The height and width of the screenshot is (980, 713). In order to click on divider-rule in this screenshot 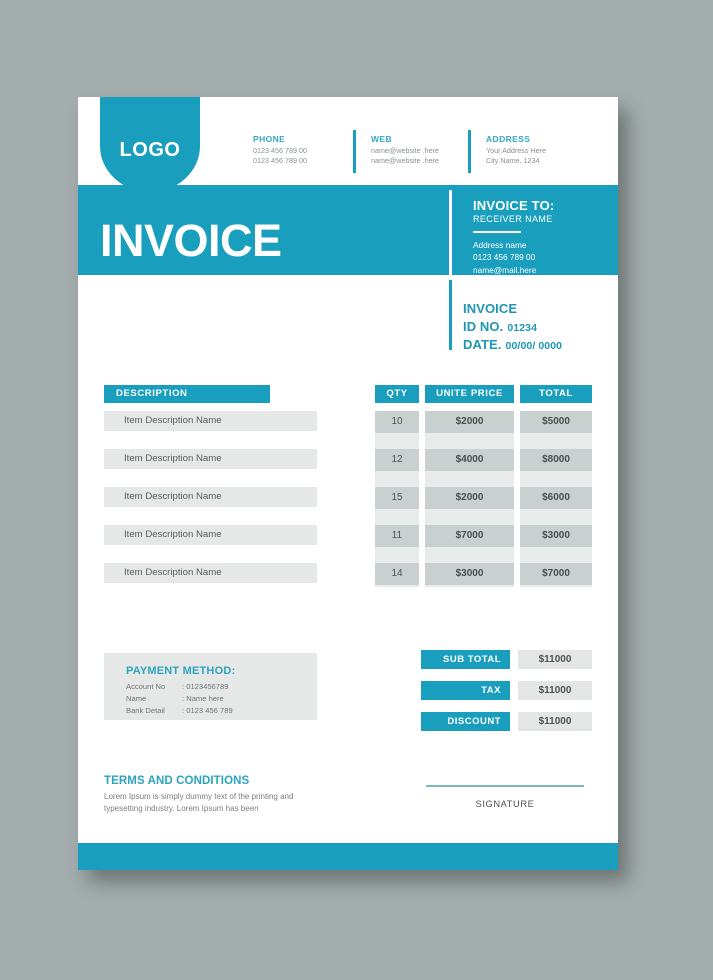, I will do `click(497, 232)`.